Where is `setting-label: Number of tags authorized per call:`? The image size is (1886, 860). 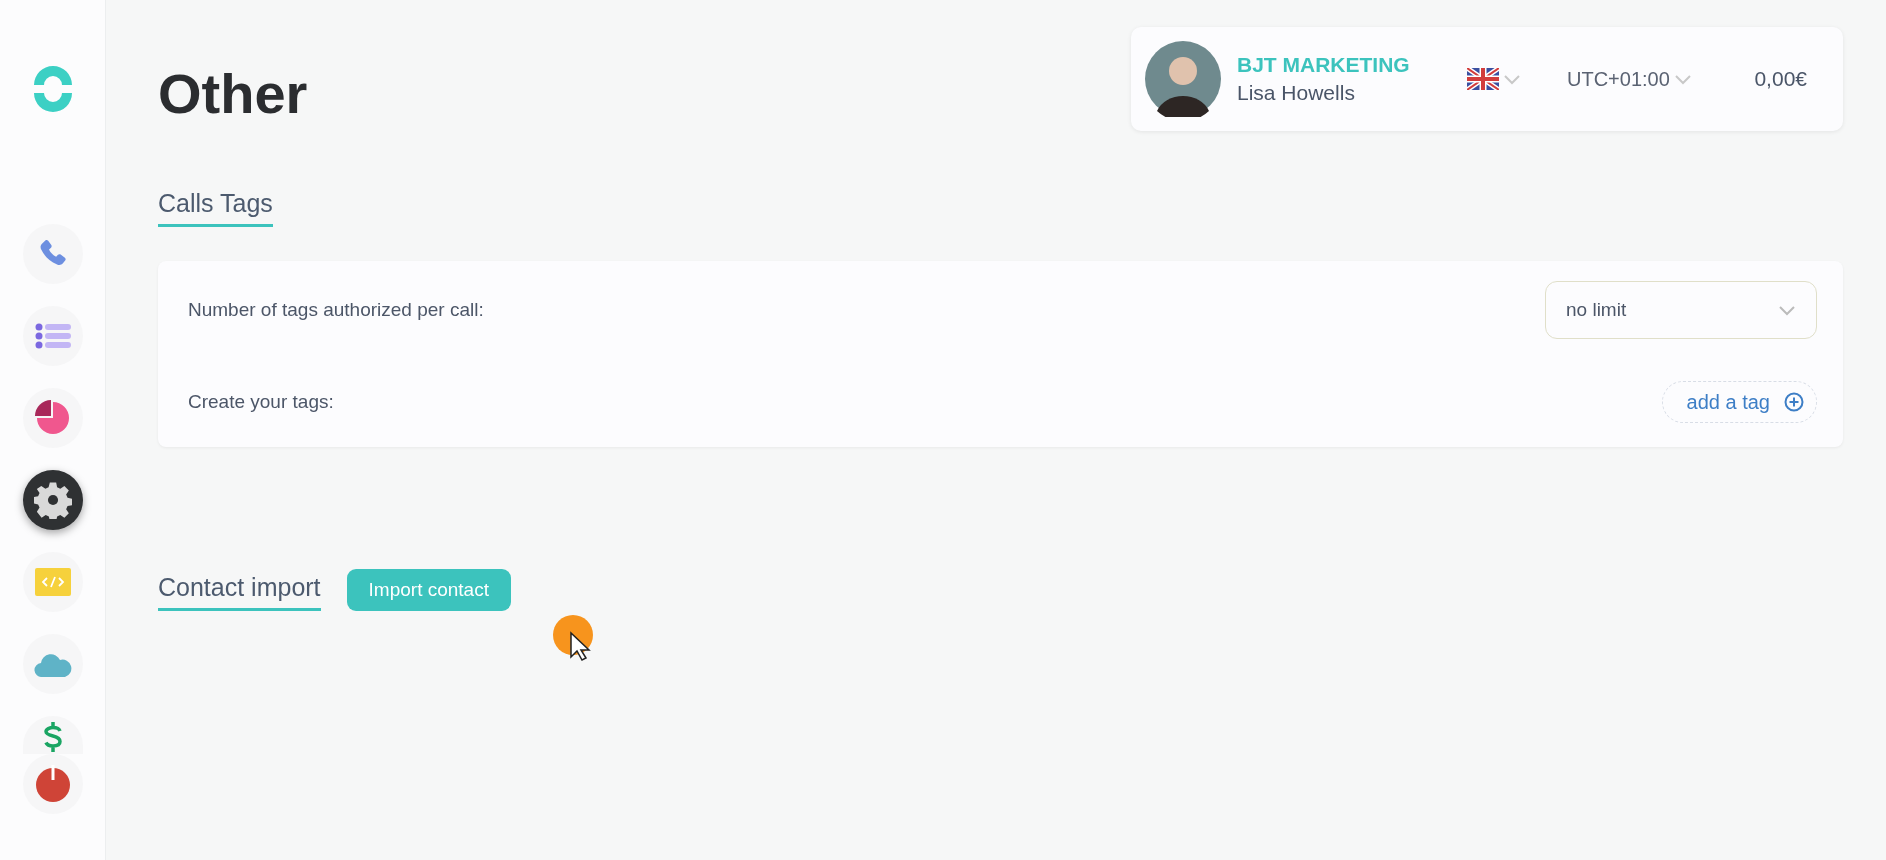
setting-label: Number of tags authorized per call: is located at coordinates (336, 310).